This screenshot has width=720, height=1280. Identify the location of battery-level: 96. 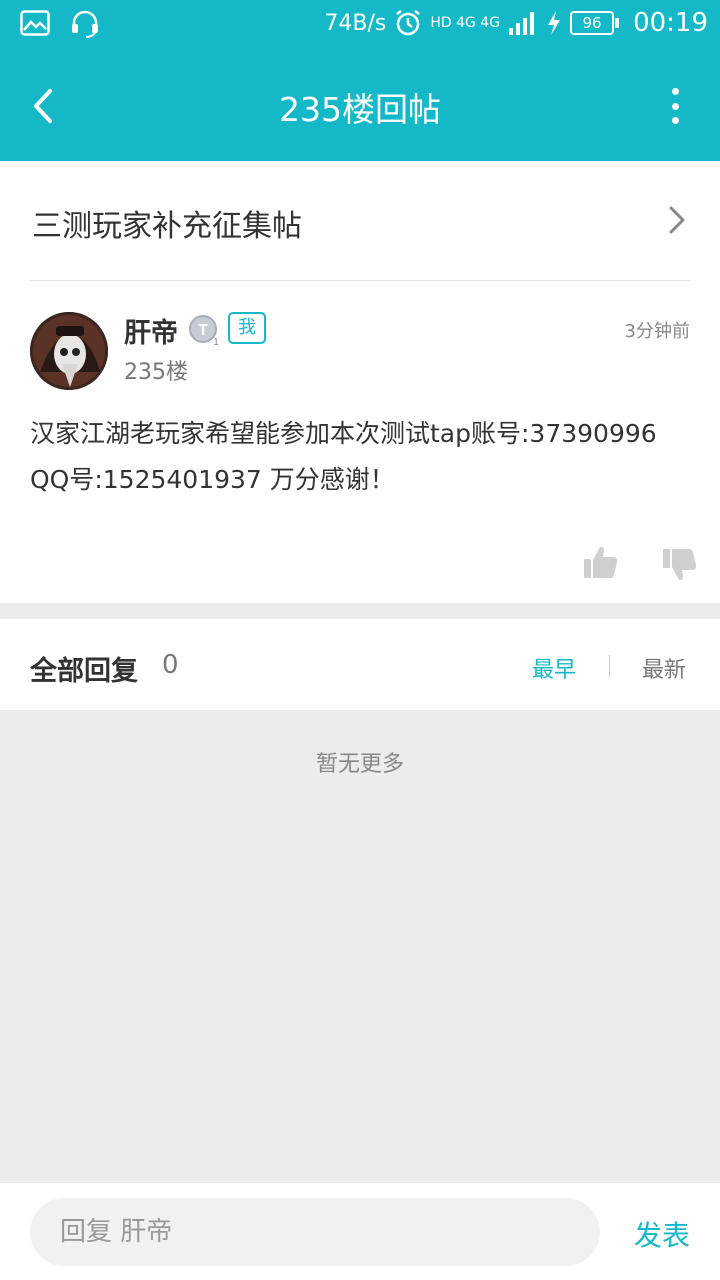
(592, 23).